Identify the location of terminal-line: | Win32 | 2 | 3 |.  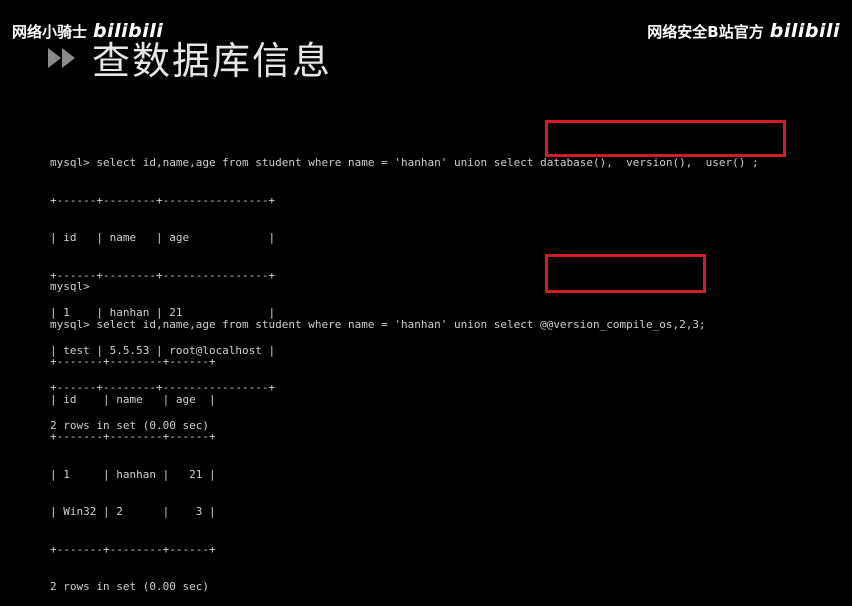
(133, 511).